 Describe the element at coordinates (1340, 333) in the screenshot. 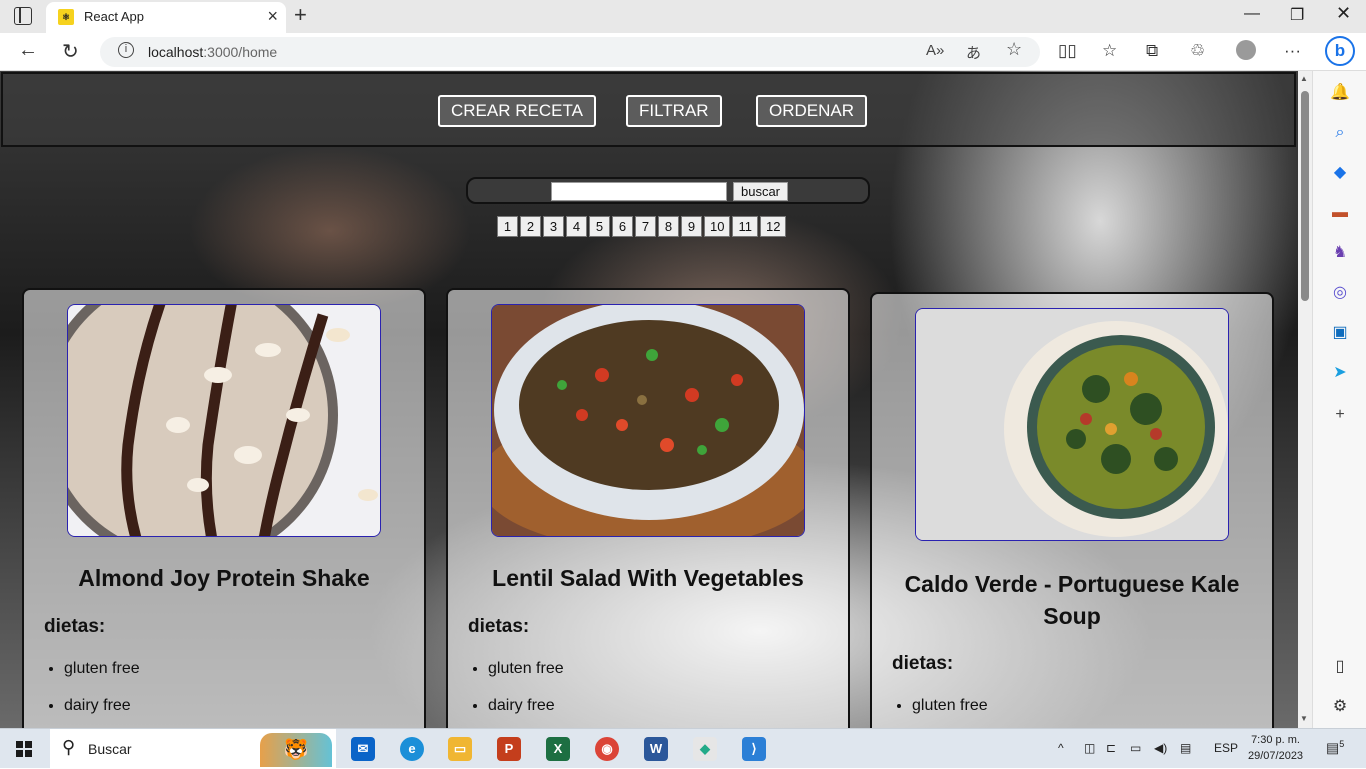

I see `outlook-icon: ▣` at that location.